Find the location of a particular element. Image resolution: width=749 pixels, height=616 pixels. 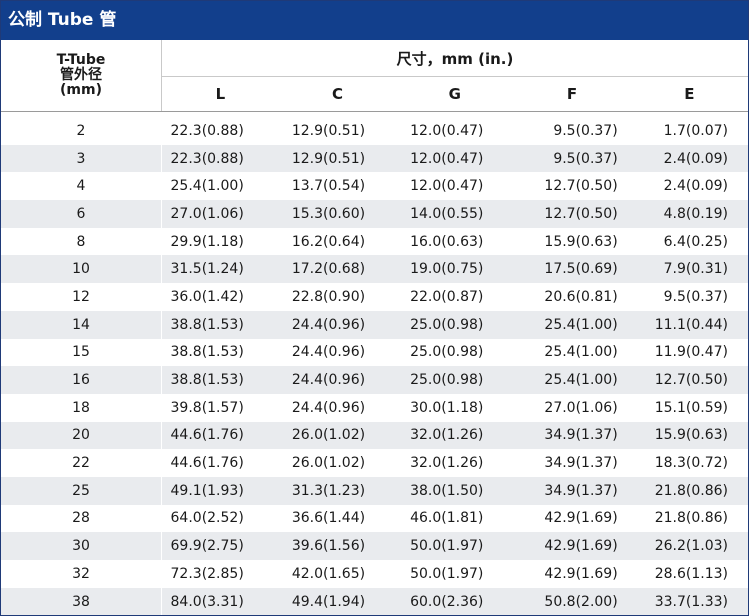

cell-c: 16.2(0.64) is located at coordinates (328, 241).